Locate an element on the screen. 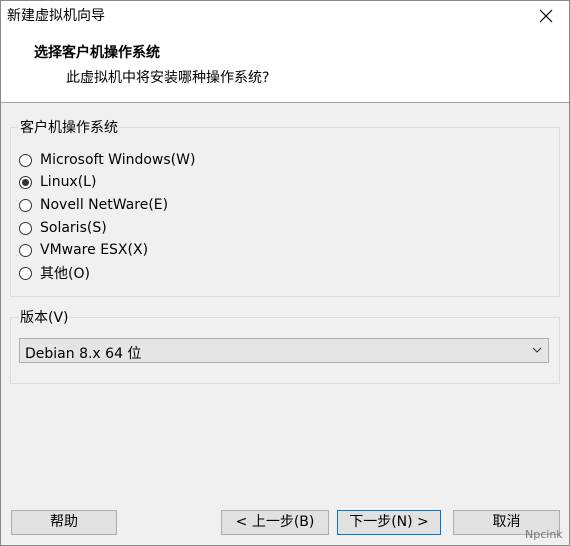 This screenshot has width=570, height=546. help-button: 帮助 is located at coordinates (64, 522).